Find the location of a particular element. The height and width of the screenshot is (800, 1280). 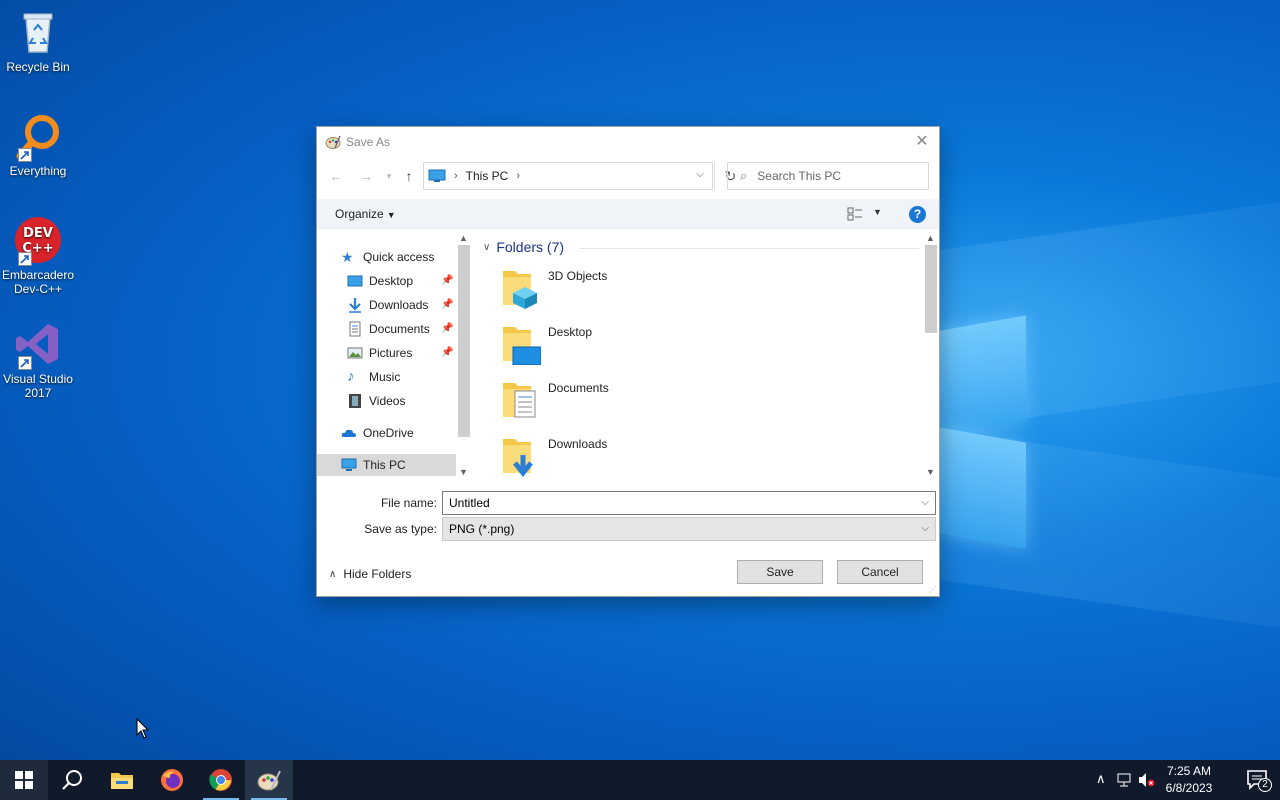

cancel-button: Cancel is located at coordinates (880, 572).